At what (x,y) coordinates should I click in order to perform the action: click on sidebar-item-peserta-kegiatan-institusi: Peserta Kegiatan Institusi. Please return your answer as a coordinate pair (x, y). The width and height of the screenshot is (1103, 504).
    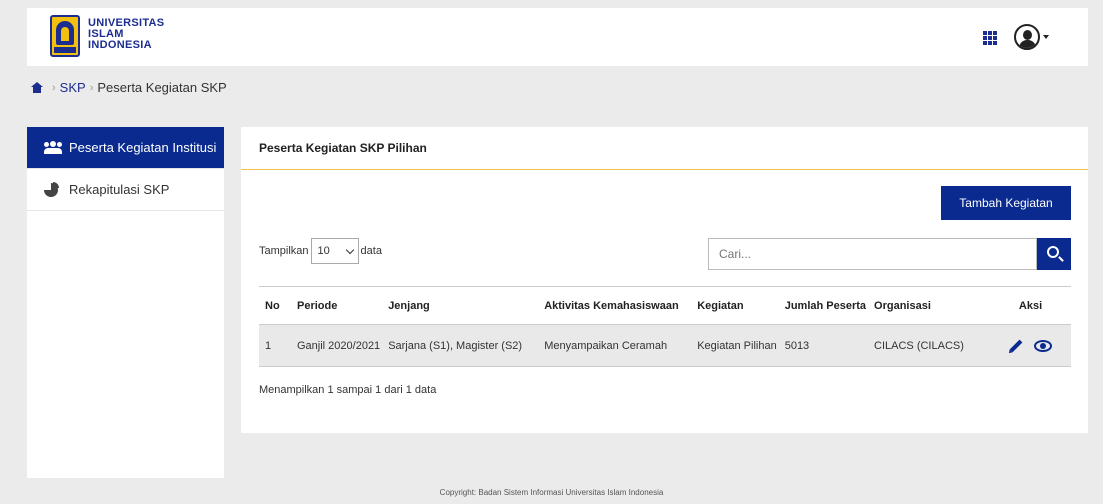
    Looking at the image, I should click on (125, 148).